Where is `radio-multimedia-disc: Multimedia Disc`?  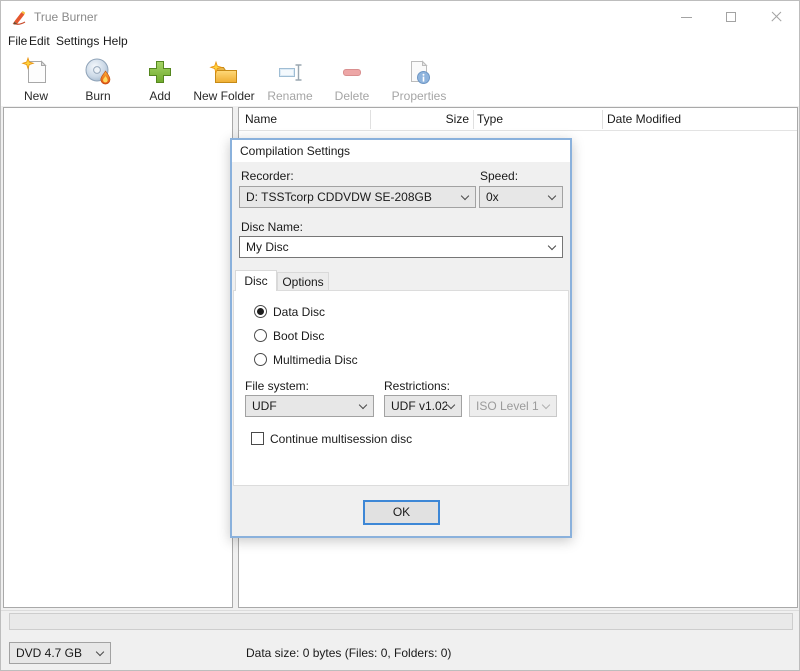 radio-multimedia-disc: Multimedia Disc is located at coordinates (303, 359).